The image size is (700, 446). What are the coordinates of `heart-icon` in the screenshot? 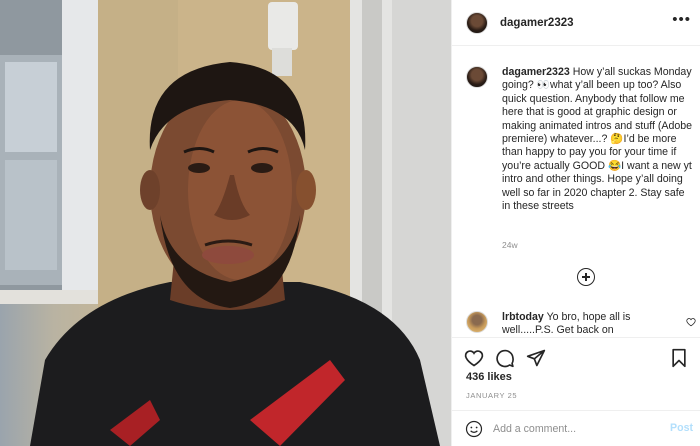 It's located at (474, 358).